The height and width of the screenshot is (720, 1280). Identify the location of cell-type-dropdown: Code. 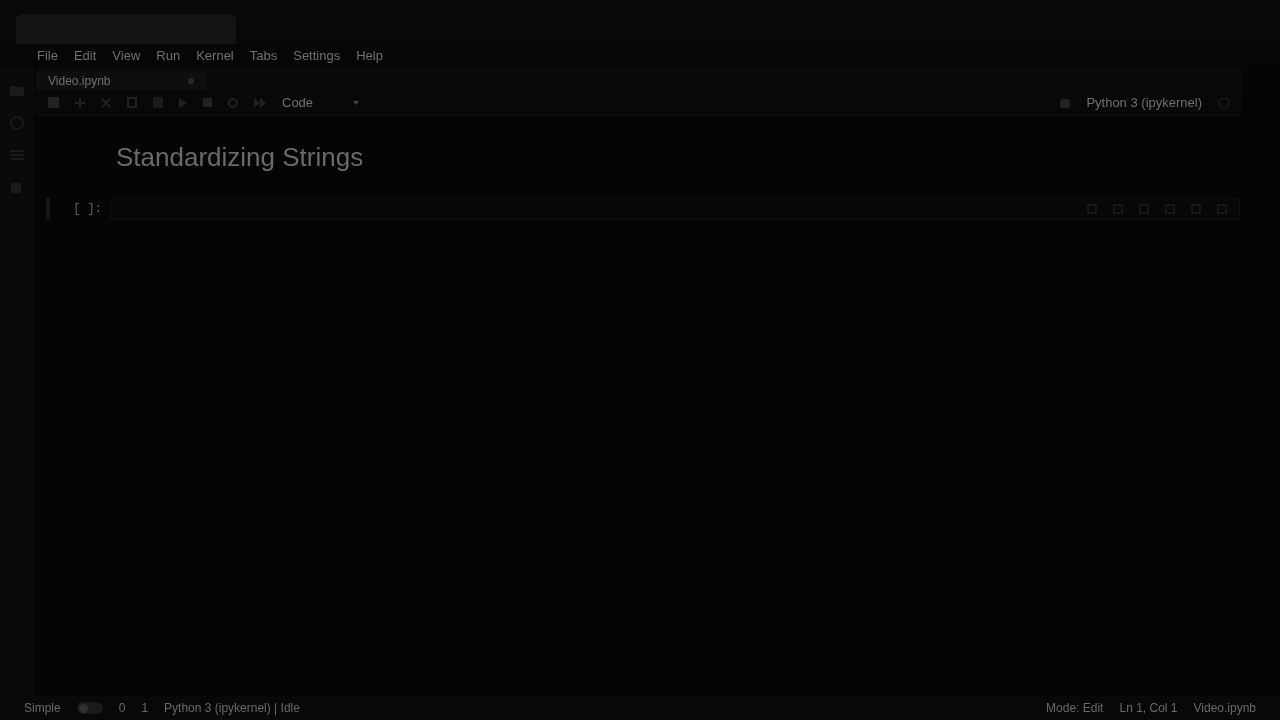
(322, 102).